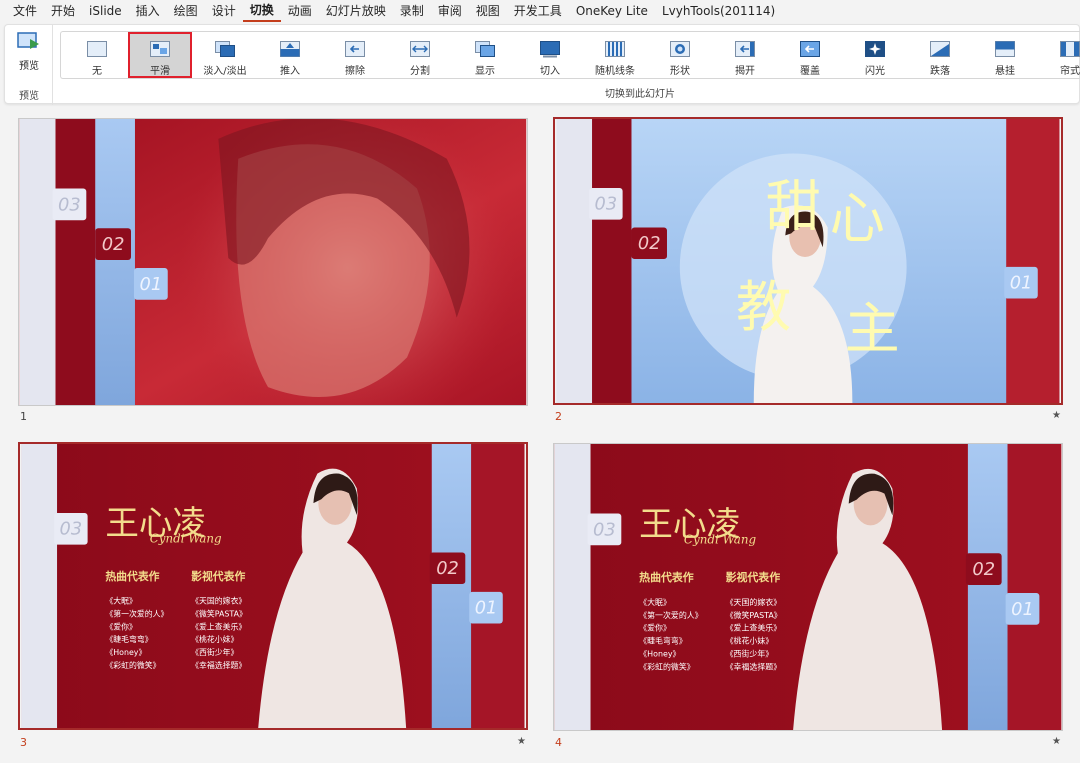 This screenshot has width=1080, height=763. I want to click on preview-group: 预览 预览, so click(29, 65).